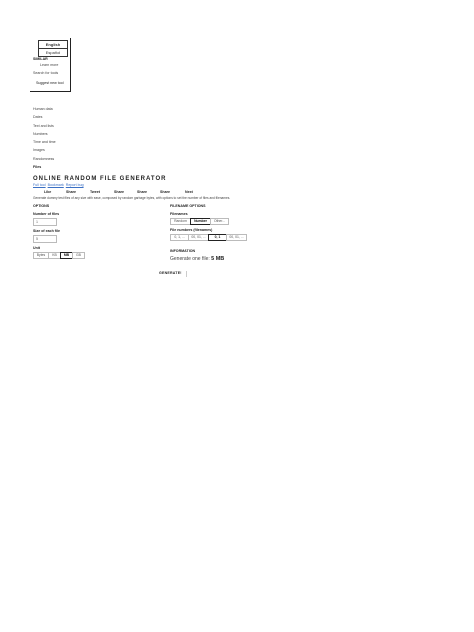 This screenshot has height=632, width=474. What do you see at coordinates (37, 117) in the screenshot?
I see `sidebar-item-dates: Dates` at bounding box center [37, 117].